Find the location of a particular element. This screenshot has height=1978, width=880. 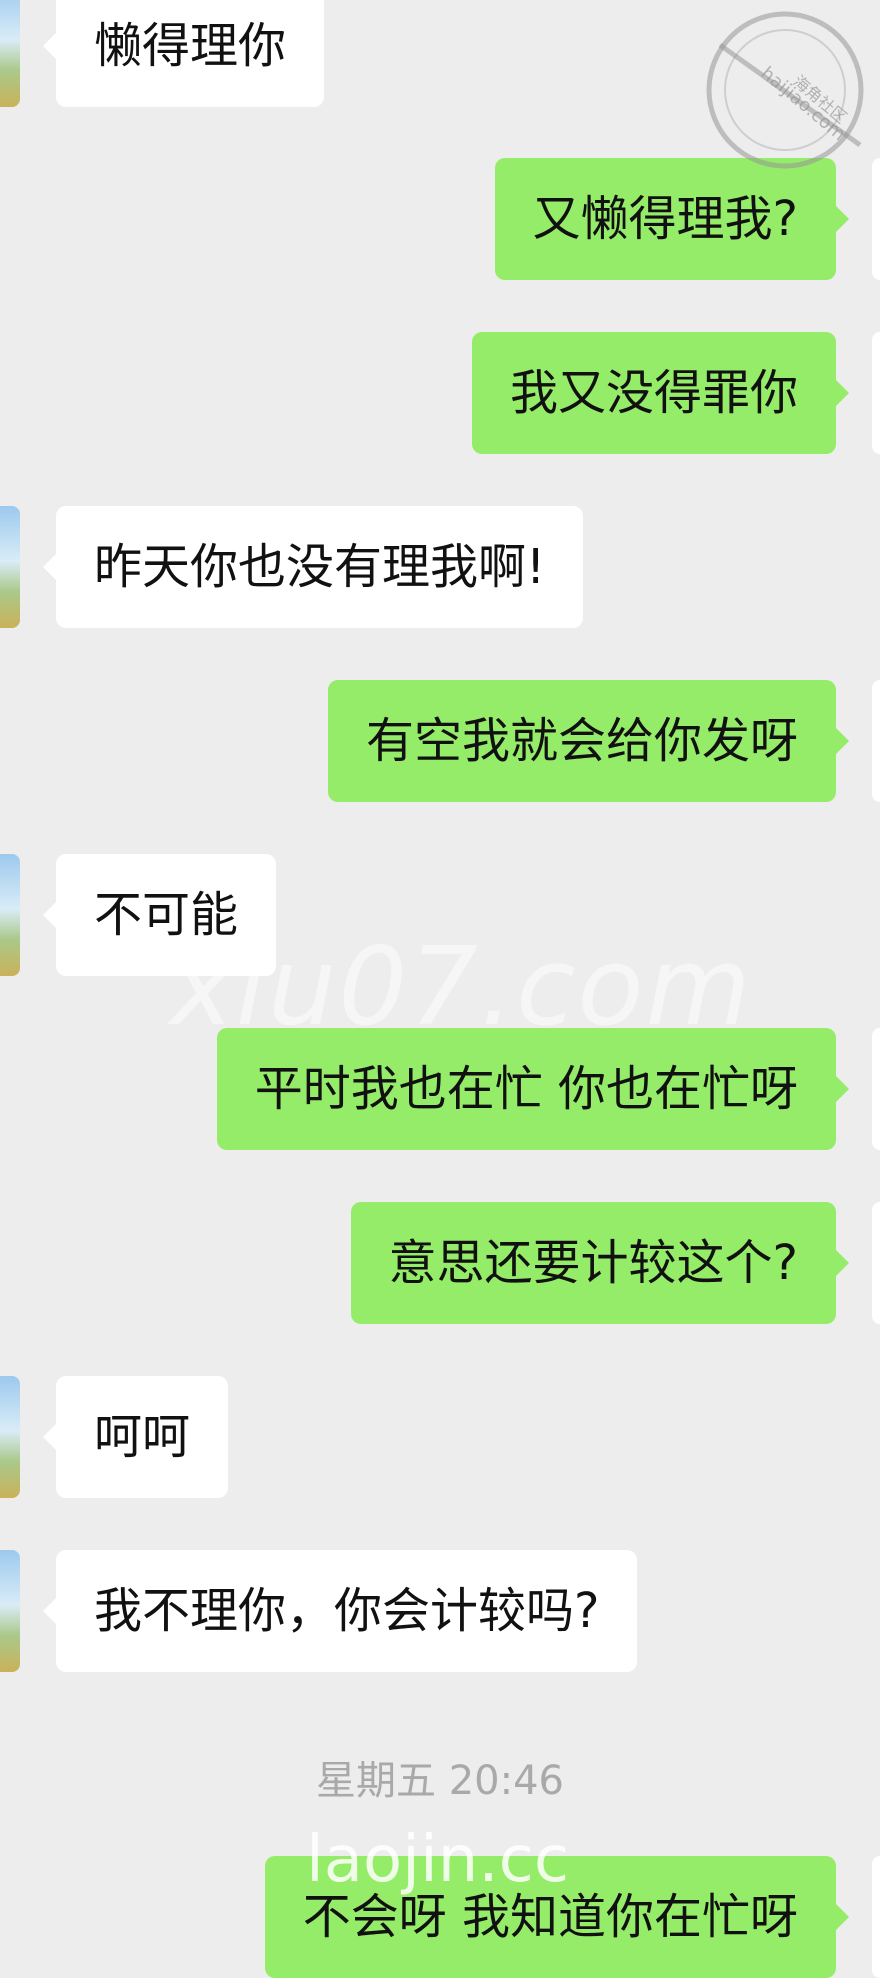

message-row: 我不理你，你会计较吗? is located at coordinates (440, 1611).